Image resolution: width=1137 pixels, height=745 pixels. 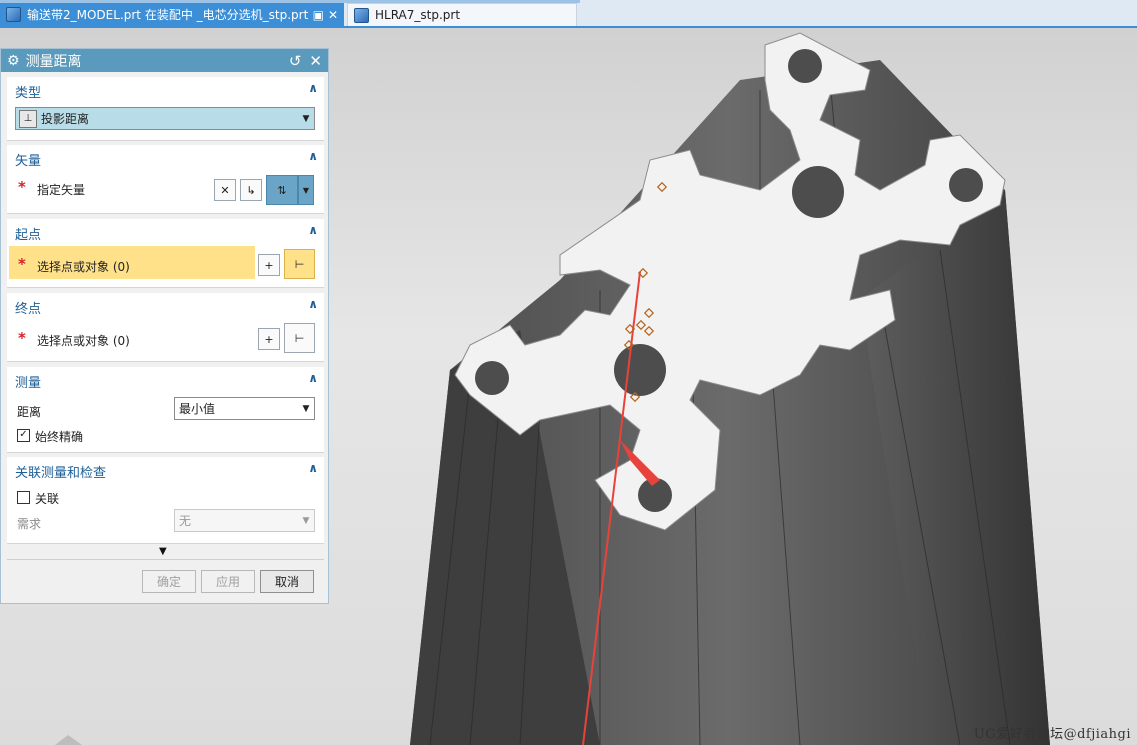 I want to click on ok-button: 确定, so click(x=169, y=581).